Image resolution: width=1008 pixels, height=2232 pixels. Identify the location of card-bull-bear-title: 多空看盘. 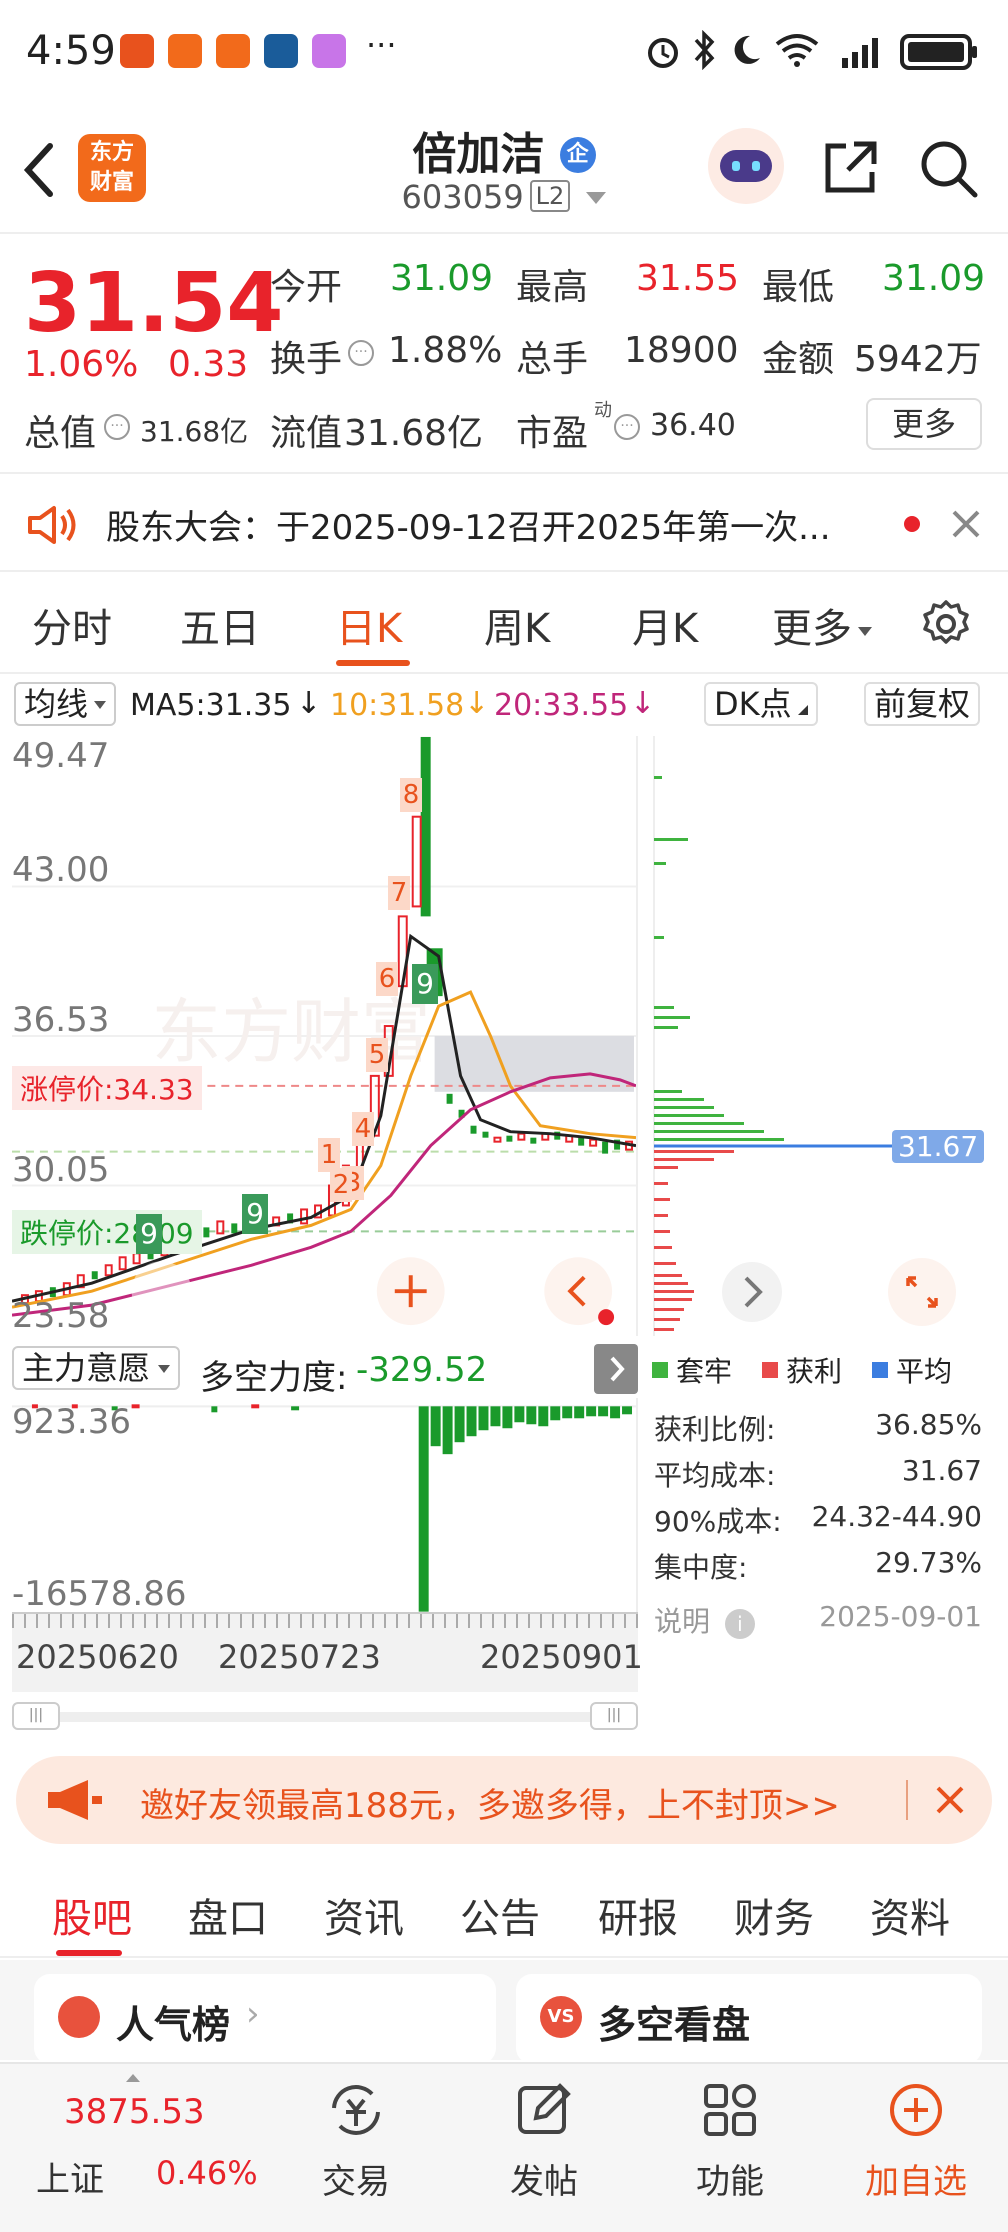
(674, 2025).